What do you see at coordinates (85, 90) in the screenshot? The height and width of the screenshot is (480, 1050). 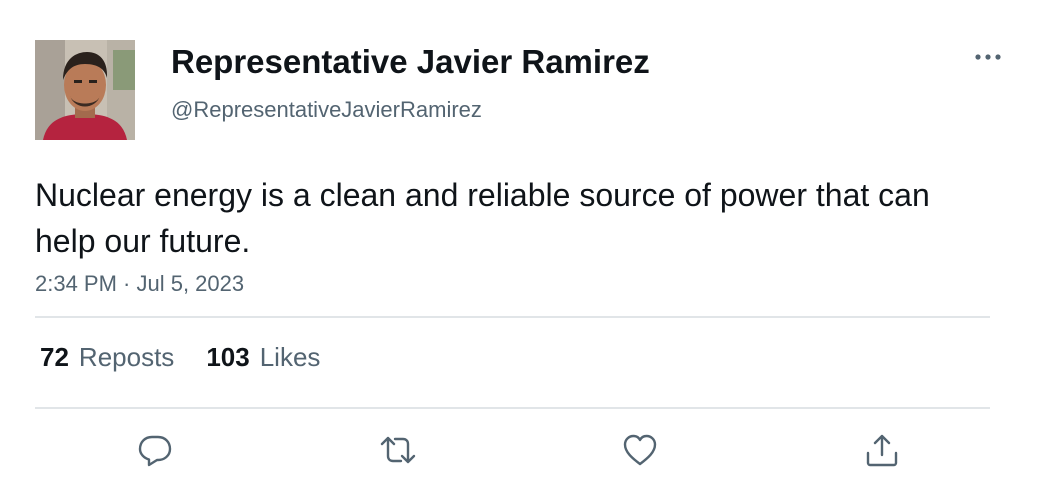 I see `avatar` at bounding box center [85, 90].